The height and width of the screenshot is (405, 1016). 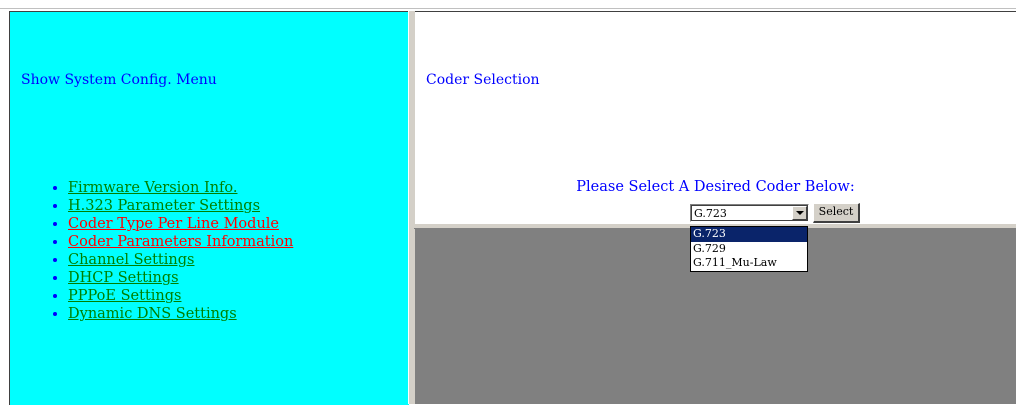 What do you see at coordinates (749, 234) in the screenshot?
I see `coder-option-g723: G.723` at bounding box center [749, 234].